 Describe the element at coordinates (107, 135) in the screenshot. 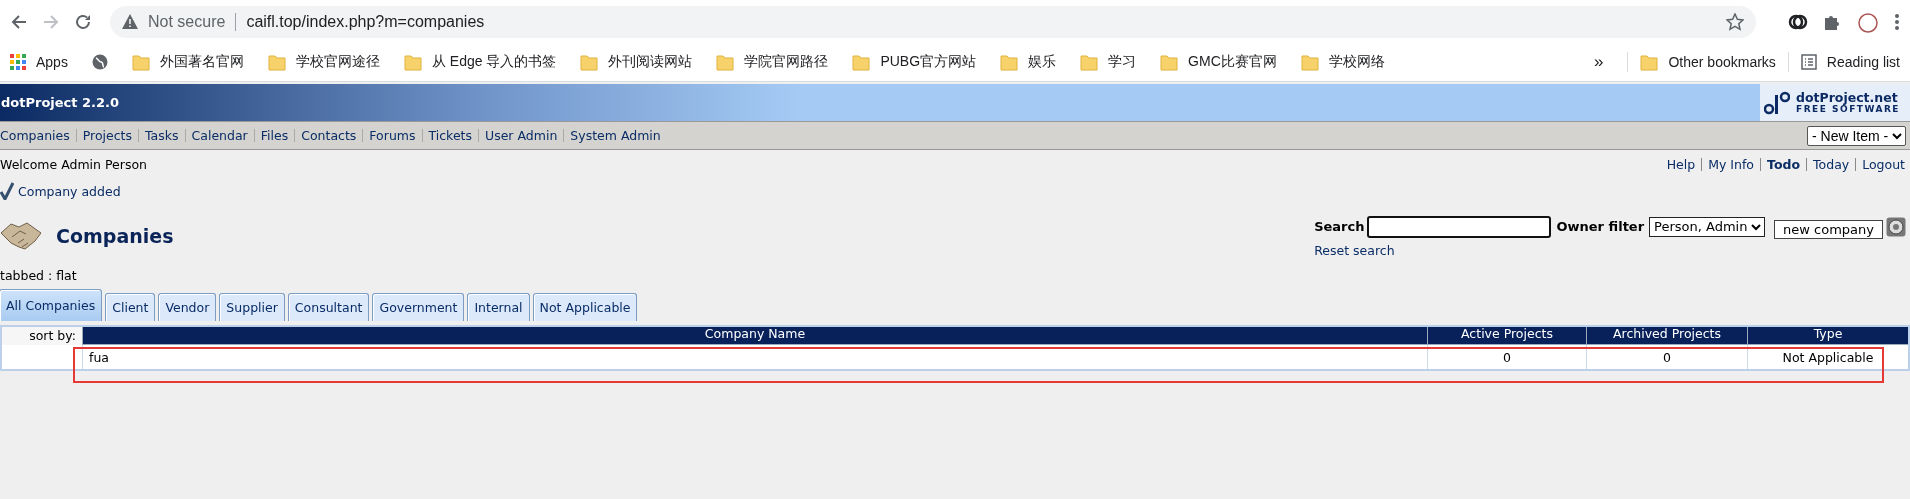

I see `nav-link: Projects` at that location.